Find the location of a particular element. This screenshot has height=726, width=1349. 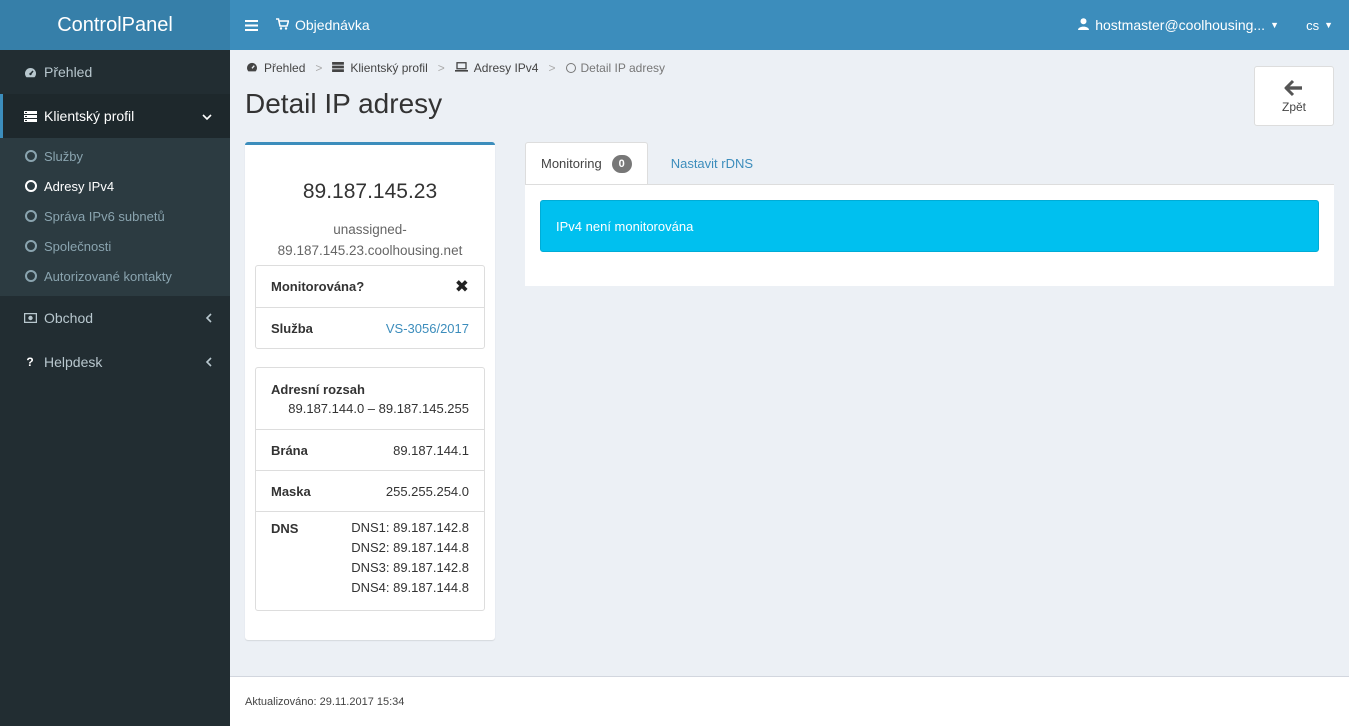

submenu-item-label: Společnosti is located at coordinates (78, 246).